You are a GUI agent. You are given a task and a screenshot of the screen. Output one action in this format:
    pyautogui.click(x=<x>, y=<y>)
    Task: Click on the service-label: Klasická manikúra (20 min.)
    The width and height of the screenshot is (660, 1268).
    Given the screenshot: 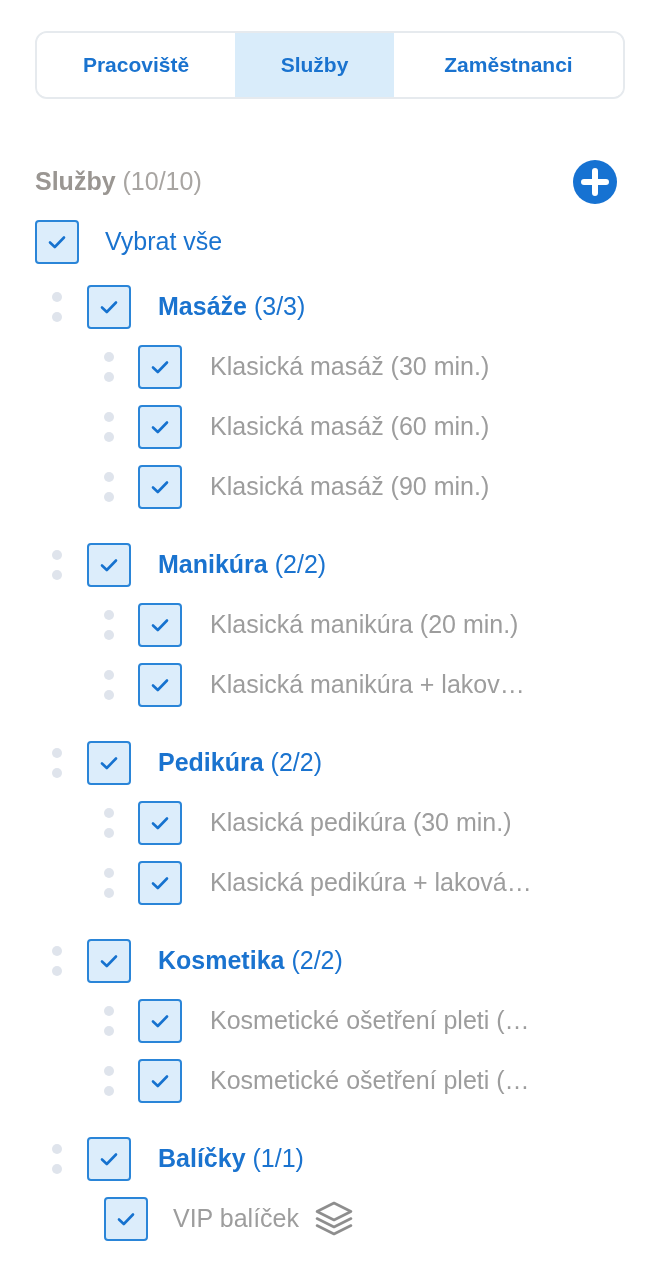 What is the action you would take?
    pyautogui.click(x=364, y=625)
    